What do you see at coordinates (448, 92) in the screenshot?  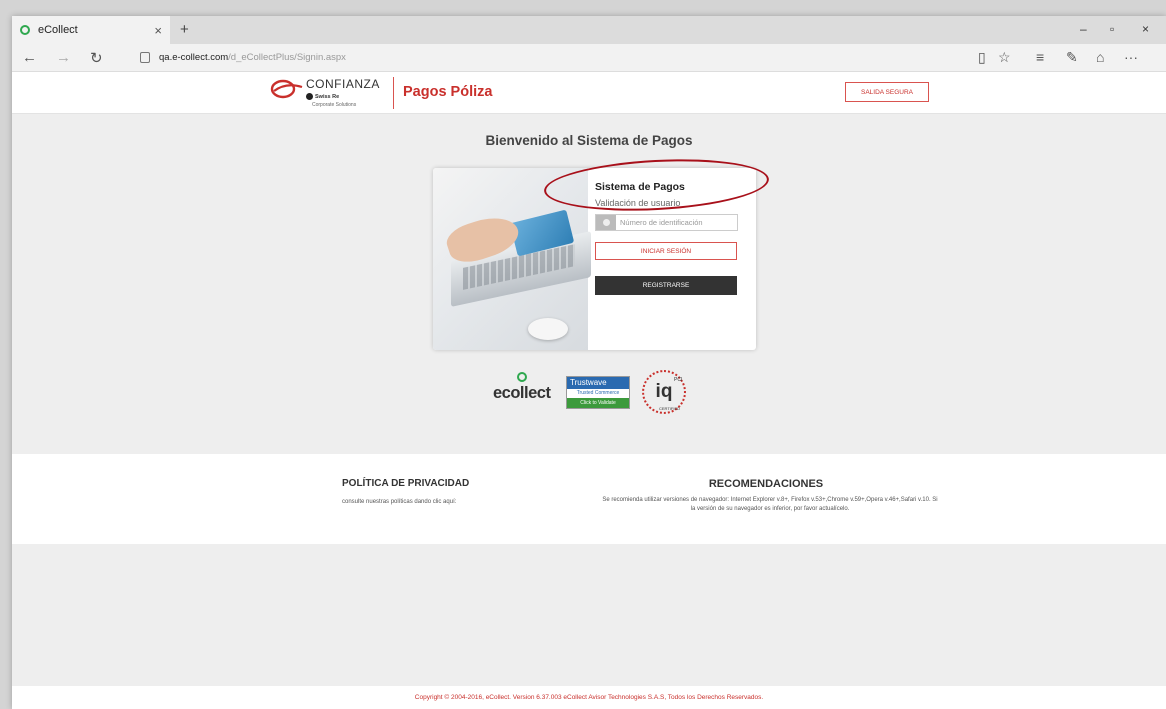 I see `site-title: Pagos Póliza` at bounding box center [448, 92].